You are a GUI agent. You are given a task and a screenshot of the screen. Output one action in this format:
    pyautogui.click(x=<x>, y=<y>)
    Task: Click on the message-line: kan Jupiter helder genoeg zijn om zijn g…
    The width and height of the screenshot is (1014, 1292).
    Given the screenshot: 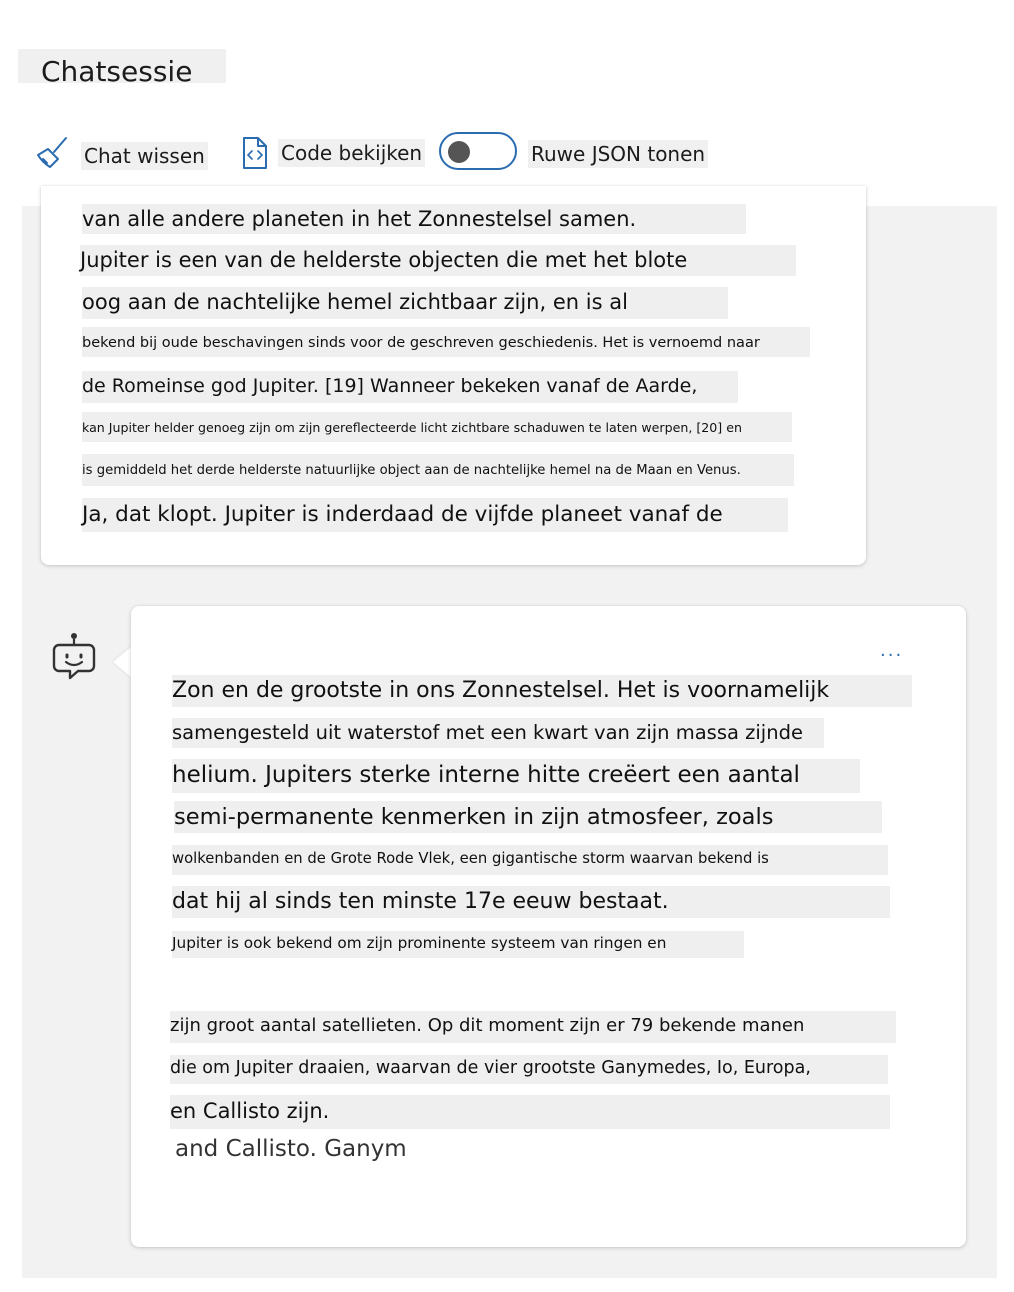 What is the action you would take?
    pyautogui.click(x=437, y=427)
    